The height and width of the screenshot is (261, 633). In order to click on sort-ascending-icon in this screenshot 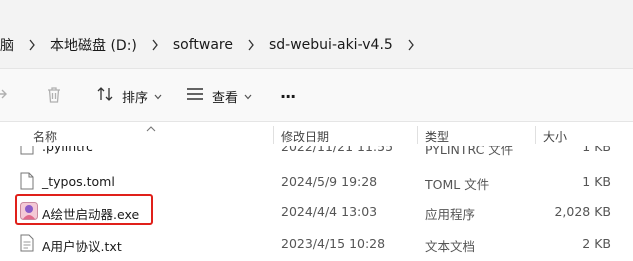, I will do `click(151, 128)`.